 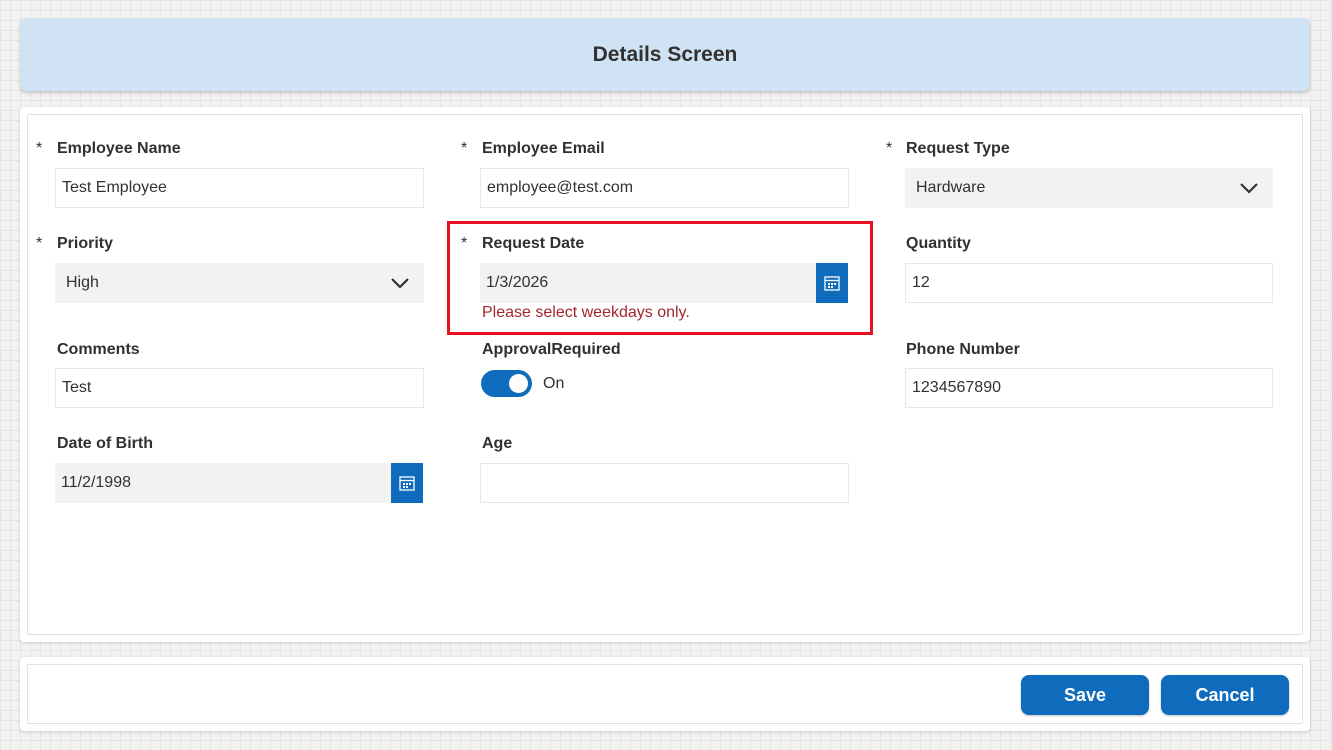 I want to click on quantity-value: 12, so click(x=921, y=282).